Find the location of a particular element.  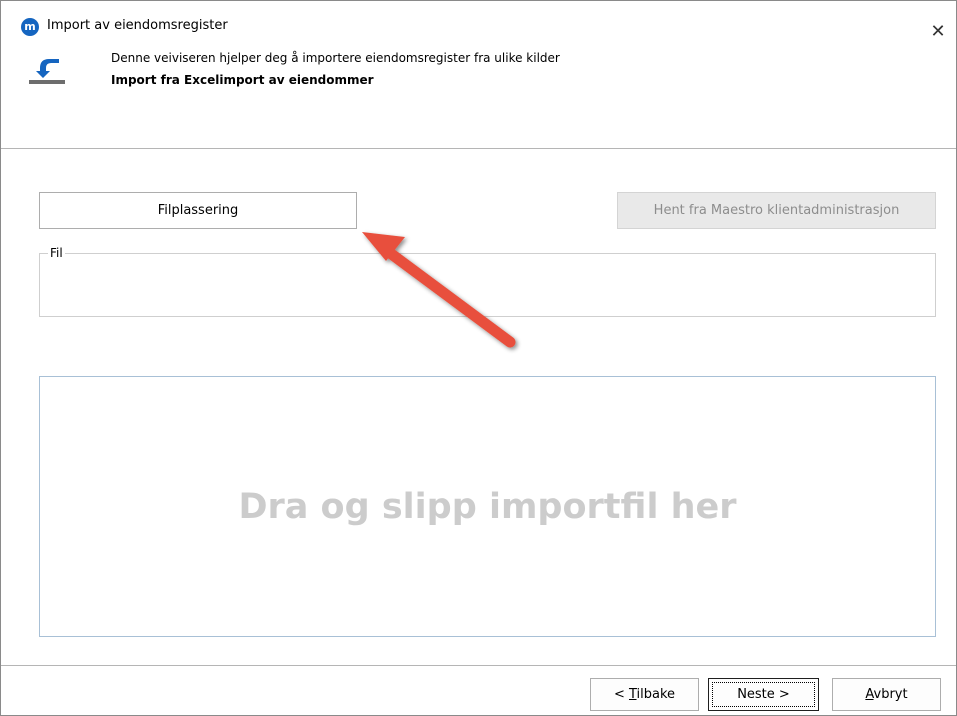

footer-divider is located at coordinates (478, 665).